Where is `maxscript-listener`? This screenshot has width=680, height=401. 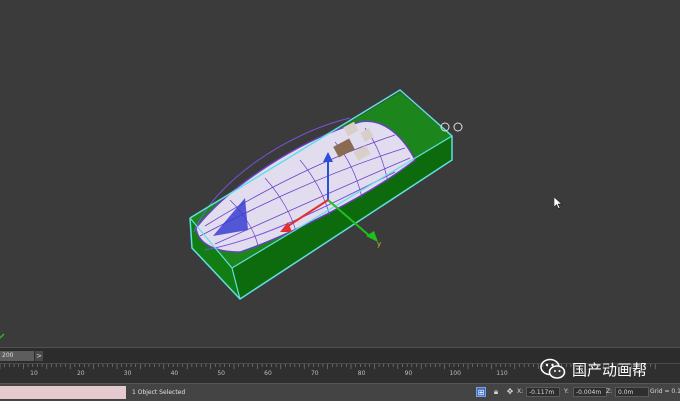 maxscript-listener is located at coordinates (63, 392).